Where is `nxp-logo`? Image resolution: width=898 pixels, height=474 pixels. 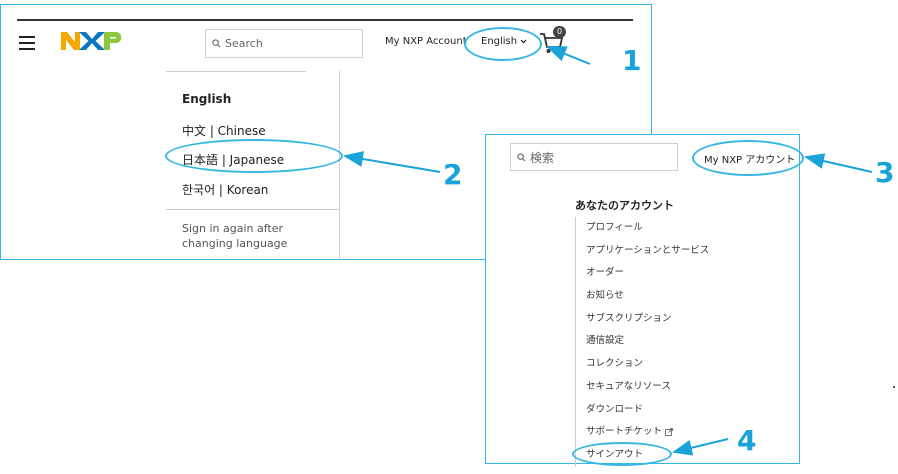
nxp-logo is located at coordinates (92, 41).